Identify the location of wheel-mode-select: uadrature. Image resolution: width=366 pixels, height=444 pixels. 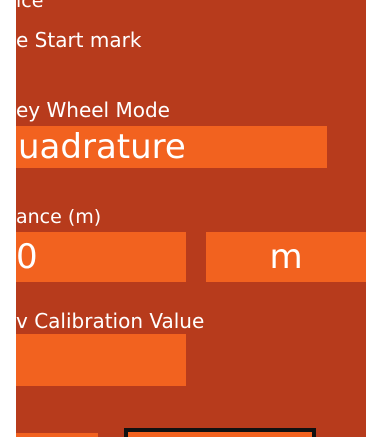
(171, 147).